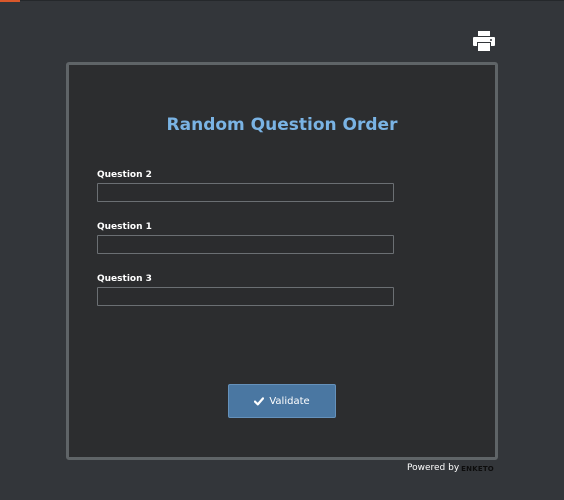 This screenshot has width=564, height=500. What do you see at coordinates (124, 175) in the screenshot?
I see `question-2-label: Question 2` at bounding box center [124, 175].